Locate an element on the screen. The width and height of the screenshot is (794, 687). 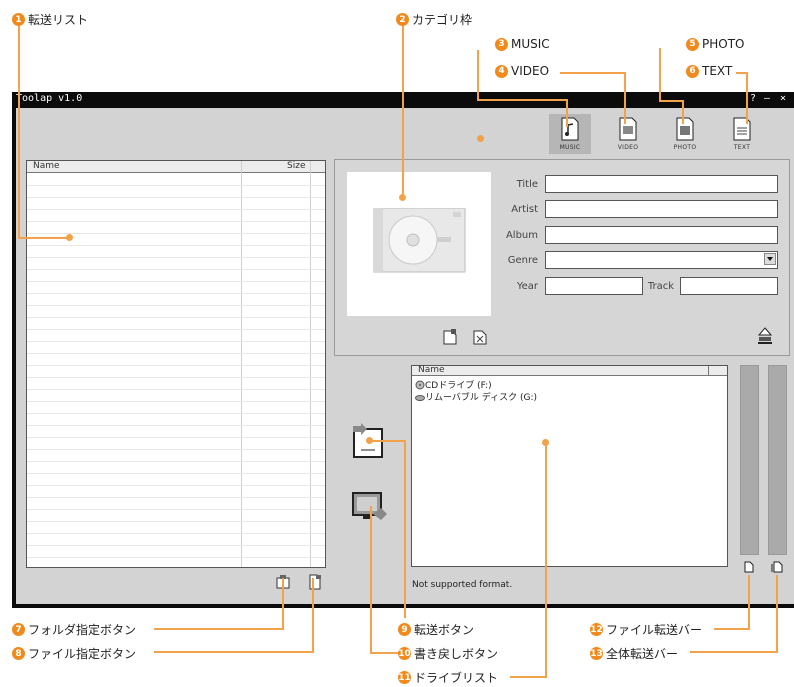
annotation-label: 全体転送バー is located at coordinates (642, 654).